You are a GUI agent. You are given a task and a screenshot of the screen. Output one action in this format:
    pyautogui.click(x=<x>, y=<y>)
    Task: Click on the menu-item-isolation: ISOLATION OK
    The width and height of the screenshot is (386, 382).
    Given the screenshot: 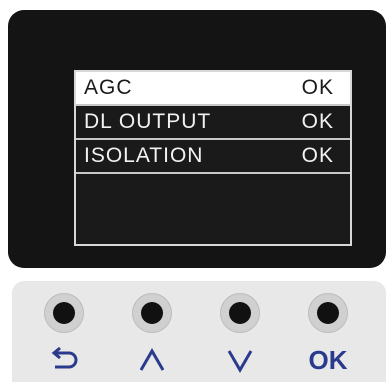 What is the action you would take?
    pyautogui.click(x=213, y=157)
    